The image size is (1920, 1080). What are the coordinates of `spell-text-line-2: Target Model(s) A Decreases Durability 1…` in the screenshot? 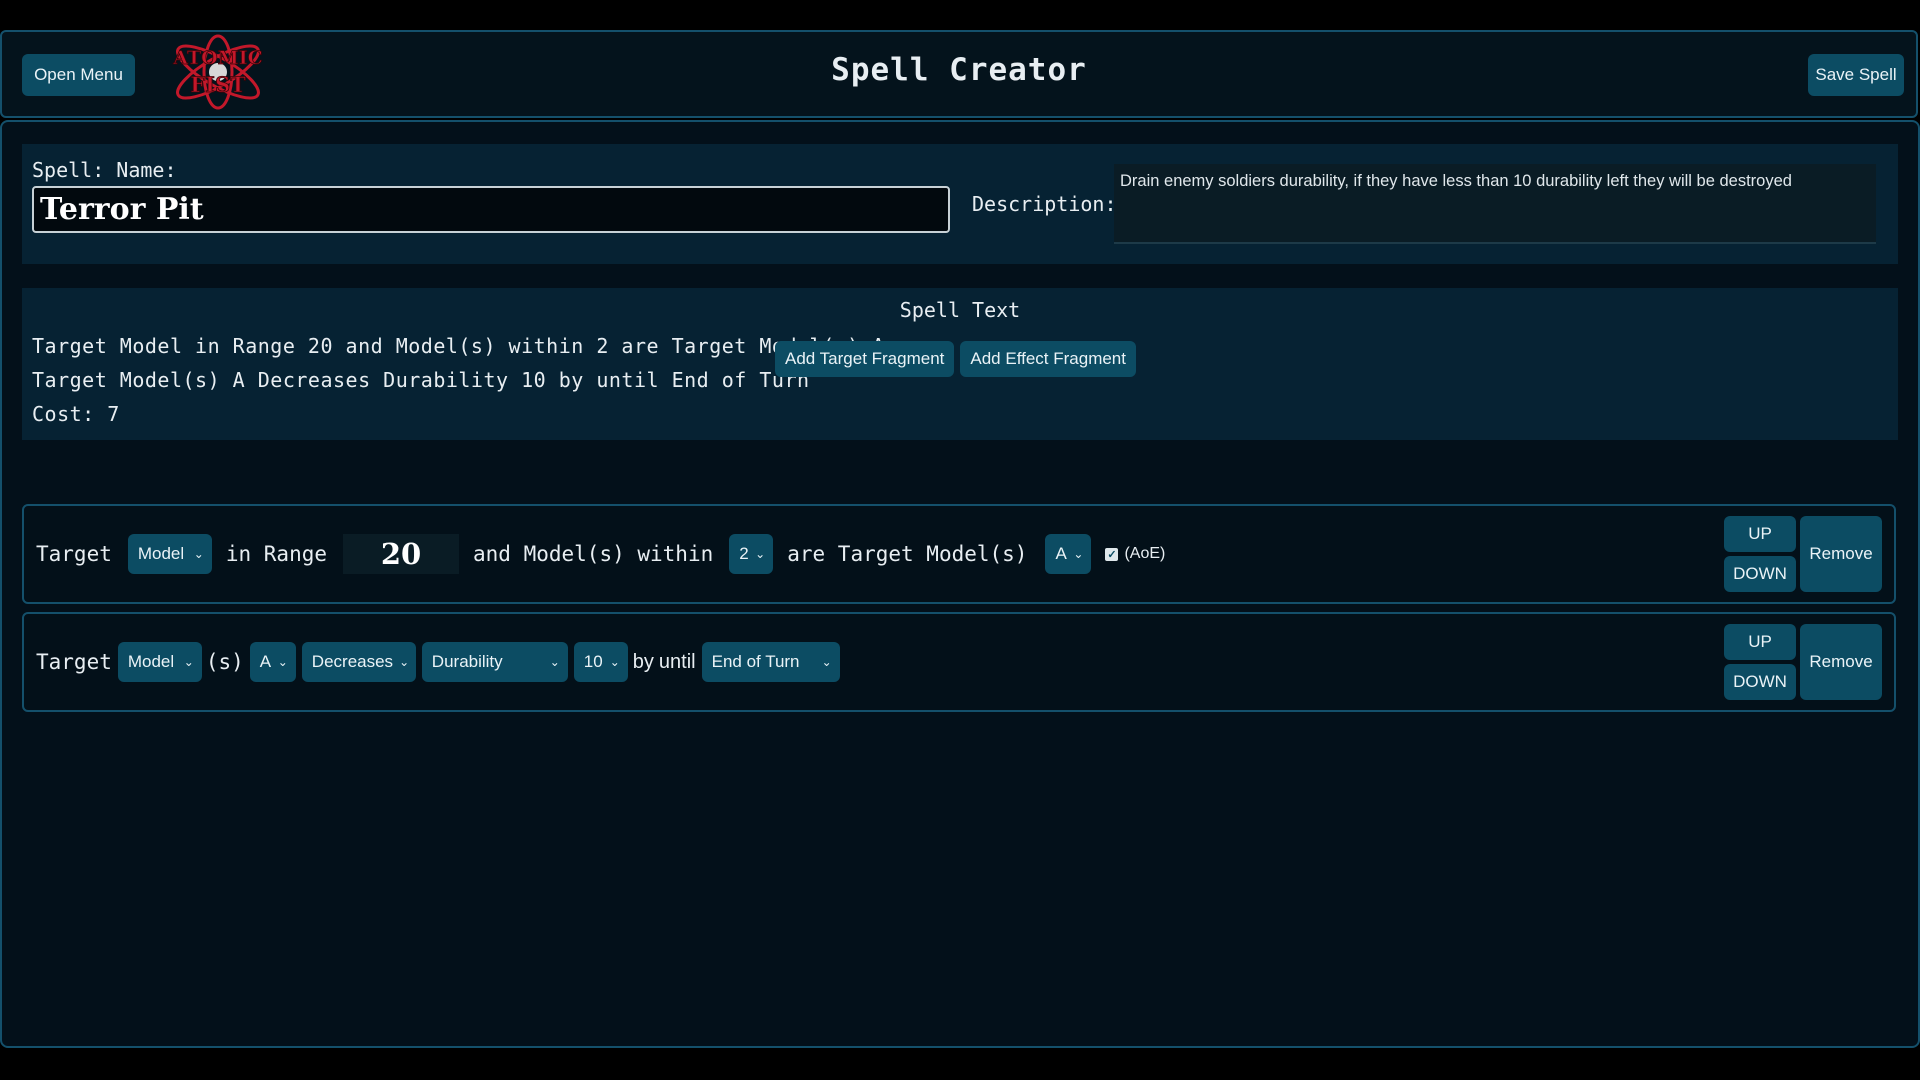 It's located at (421, 380).